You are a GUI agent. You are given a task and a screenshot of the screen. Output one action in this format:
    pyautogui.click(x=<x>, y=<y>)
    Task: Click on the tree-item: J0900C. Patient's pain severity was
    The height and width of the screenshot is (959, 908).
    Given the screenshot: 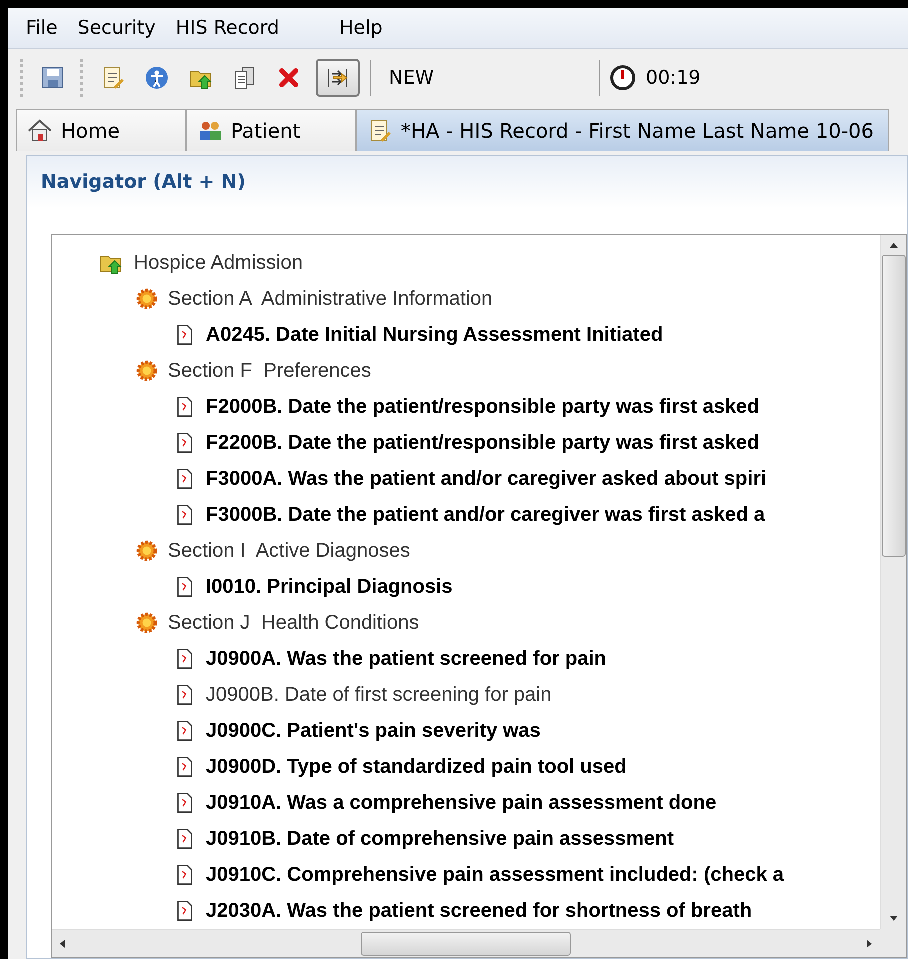 What is the action you would take?
    pyautogui.click(x=373, y=731)
    